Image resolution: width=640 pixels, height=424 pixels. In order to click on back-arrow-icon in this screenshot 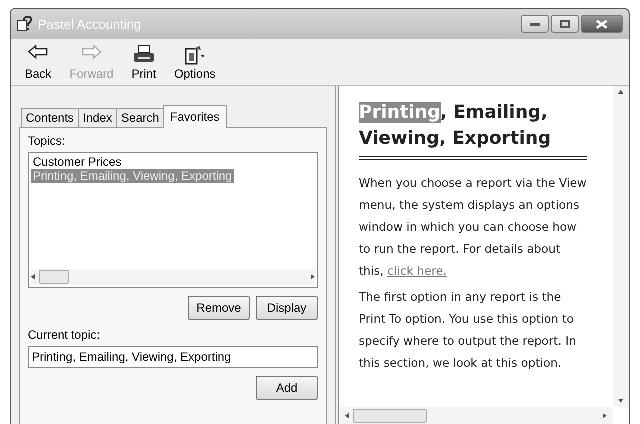, I will do `click(38, 52)`.